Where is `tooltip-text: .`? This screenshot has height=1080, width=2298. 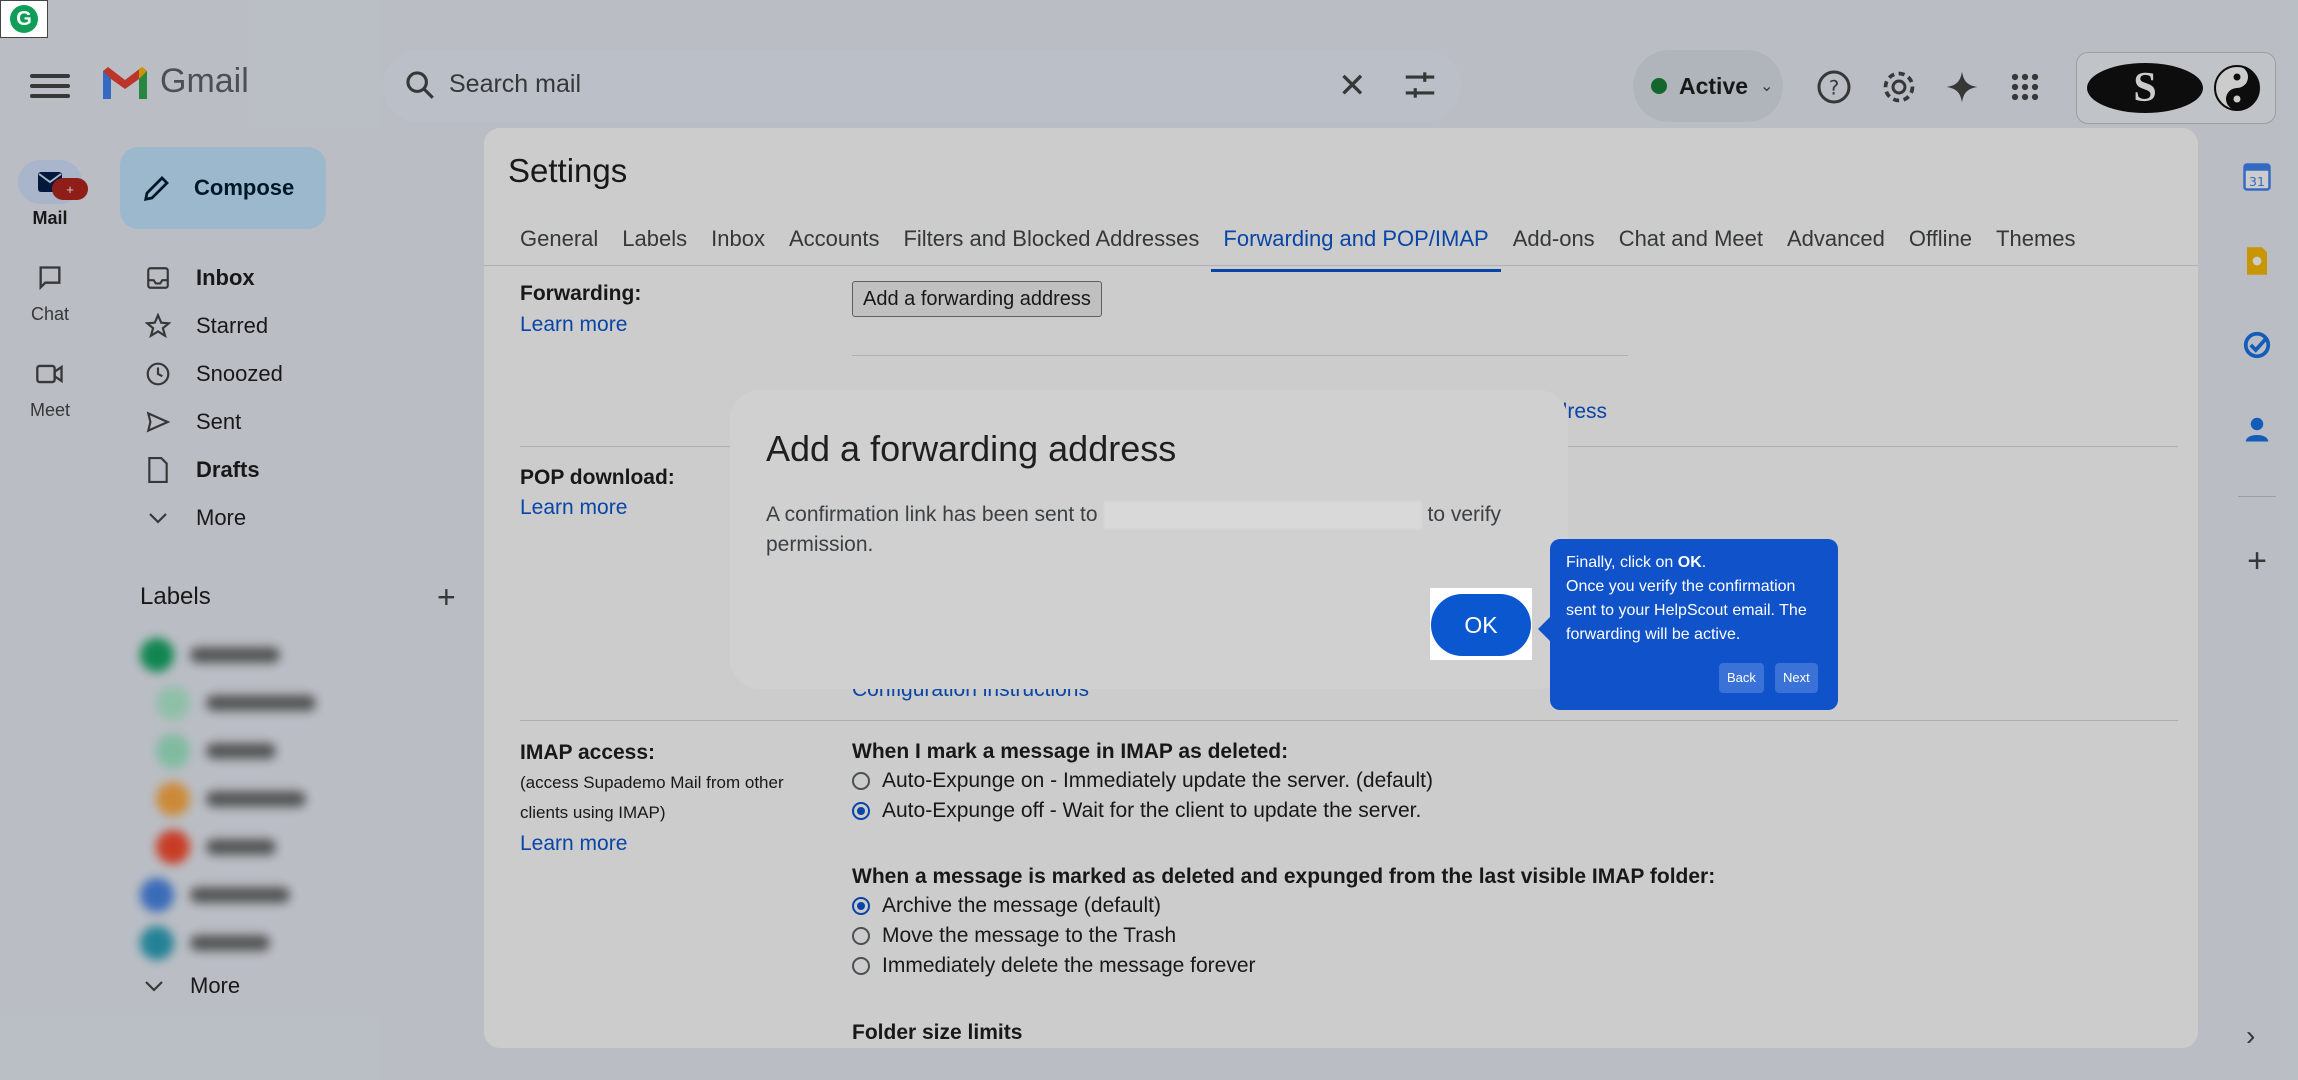
tooltip-text: . is located at coordinates (1704, 562).